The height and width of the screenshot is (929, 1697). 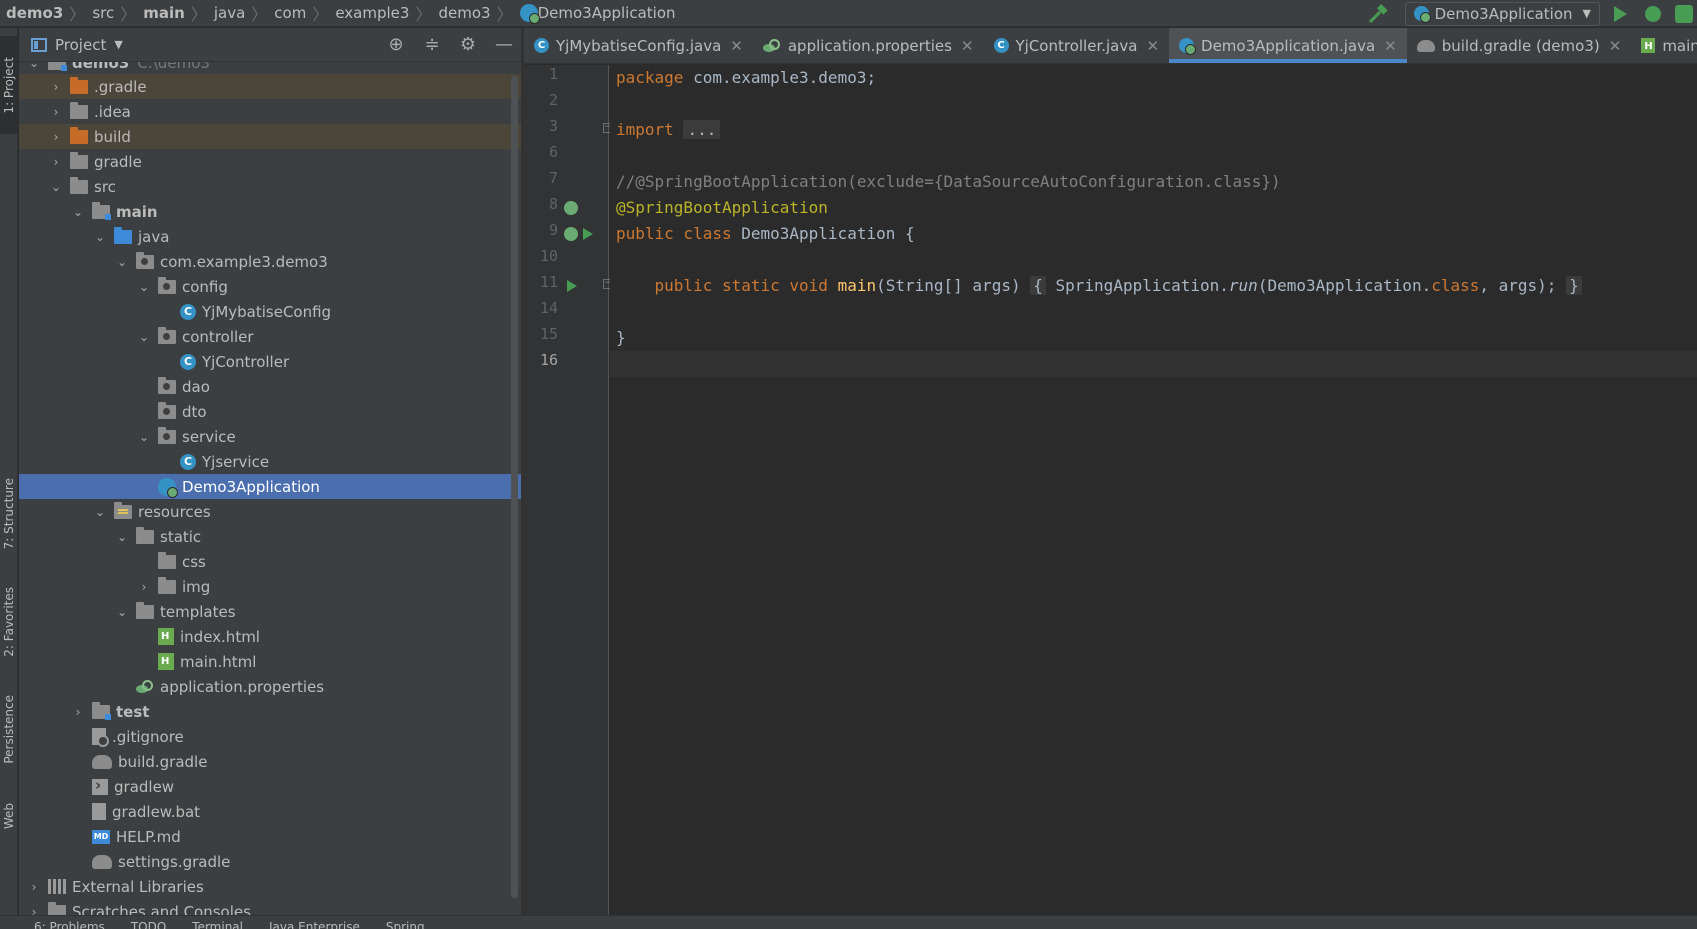 What do you see at coordinates (514, 487) in the screenshot?
I see `tree-scrollbar` at bounding box center [514, 487].